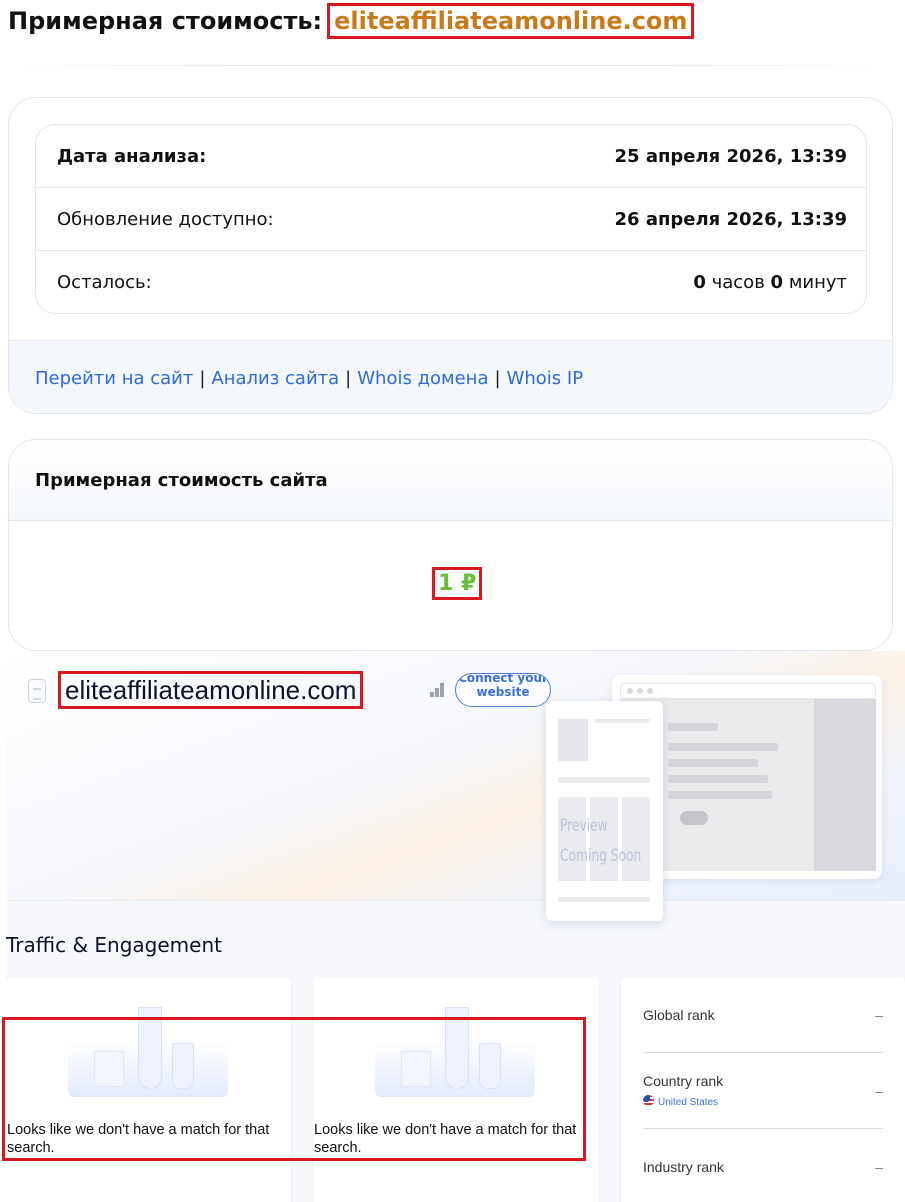 This screenshot has width=905, height=1202. Describe the element at coordinates (679, 1015) in the screenshot. I see `rank-label: Global rank` at that location.